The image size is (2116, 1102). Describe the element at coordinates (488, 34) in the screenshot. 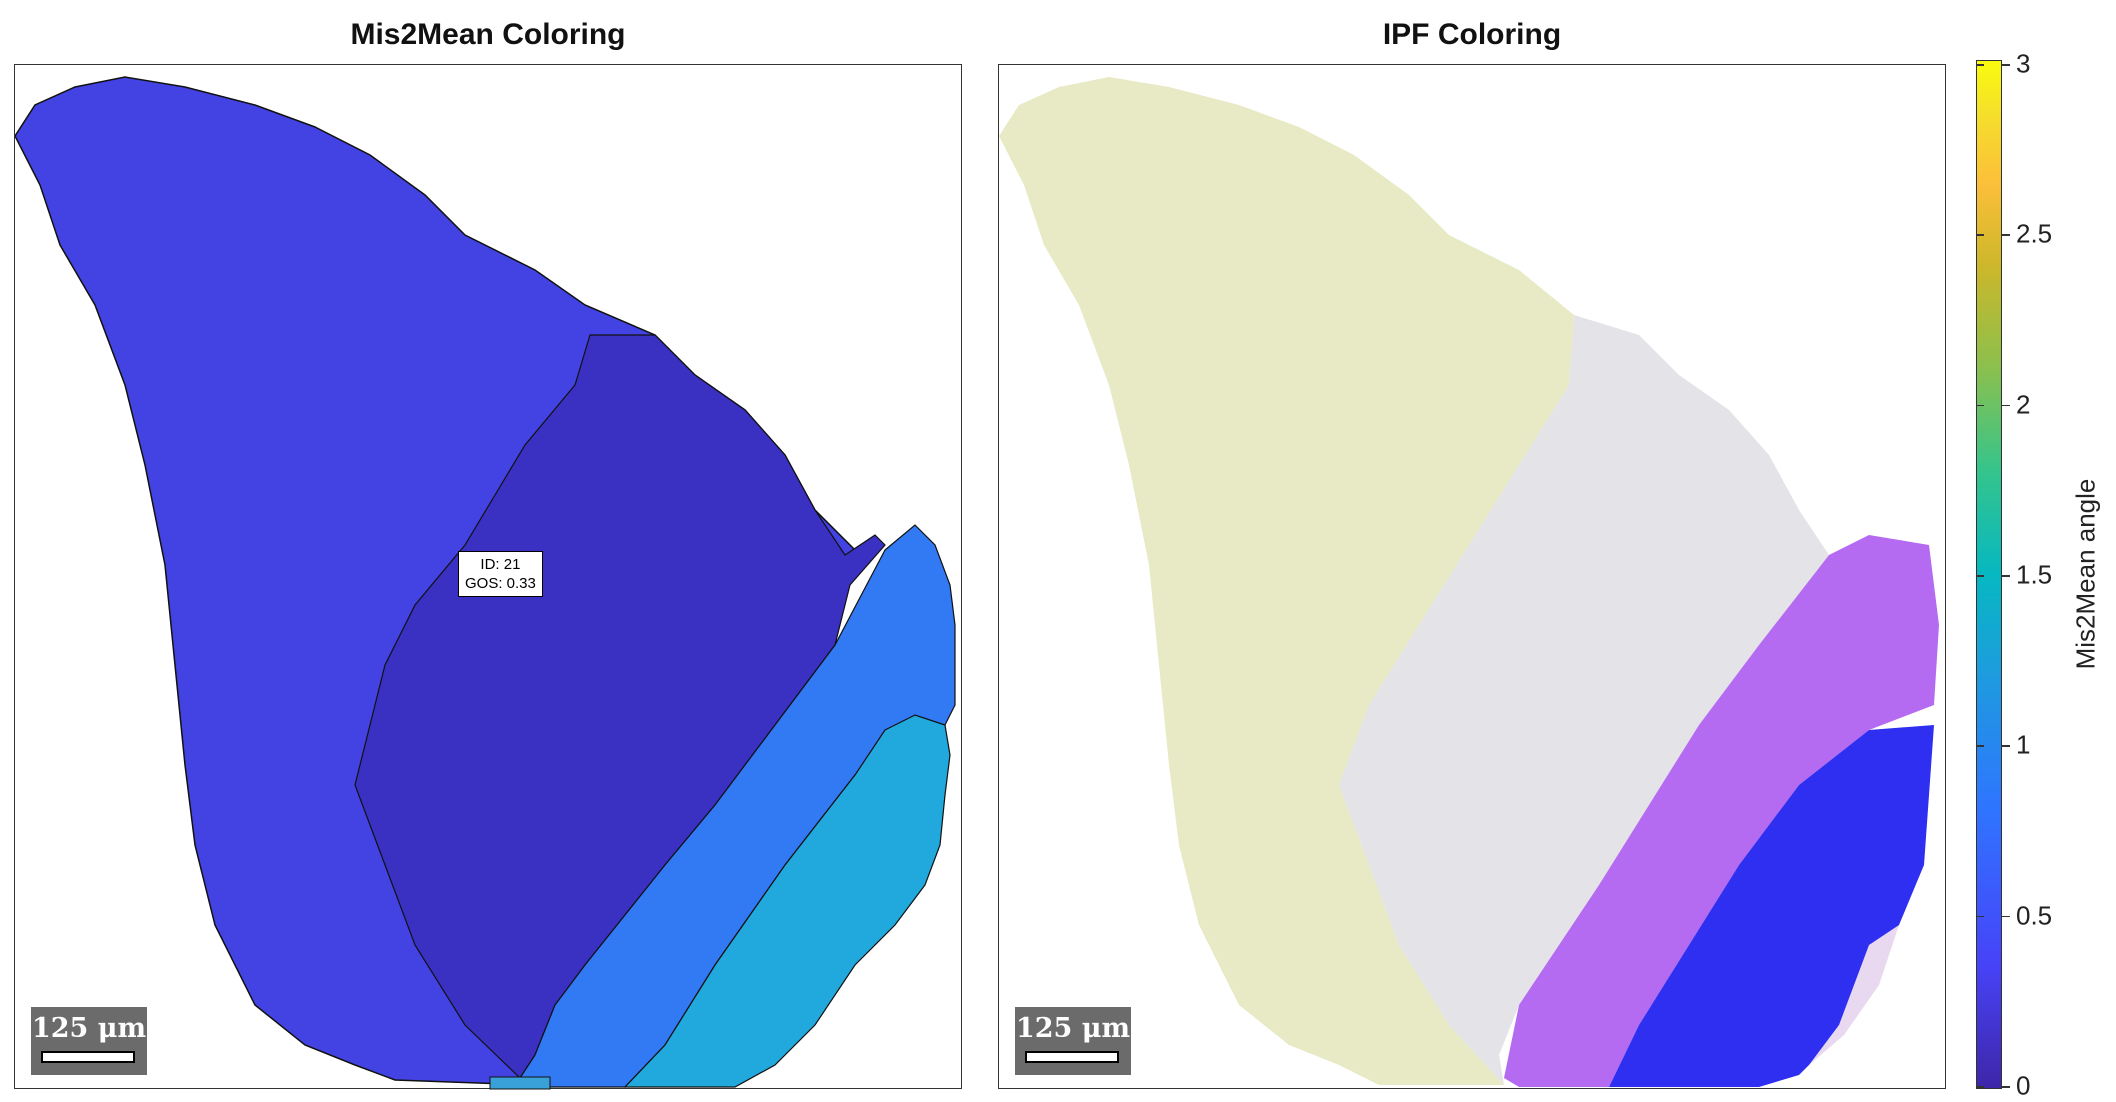

I see `left-panel-title: Mis2Mean Coloring` at that location.